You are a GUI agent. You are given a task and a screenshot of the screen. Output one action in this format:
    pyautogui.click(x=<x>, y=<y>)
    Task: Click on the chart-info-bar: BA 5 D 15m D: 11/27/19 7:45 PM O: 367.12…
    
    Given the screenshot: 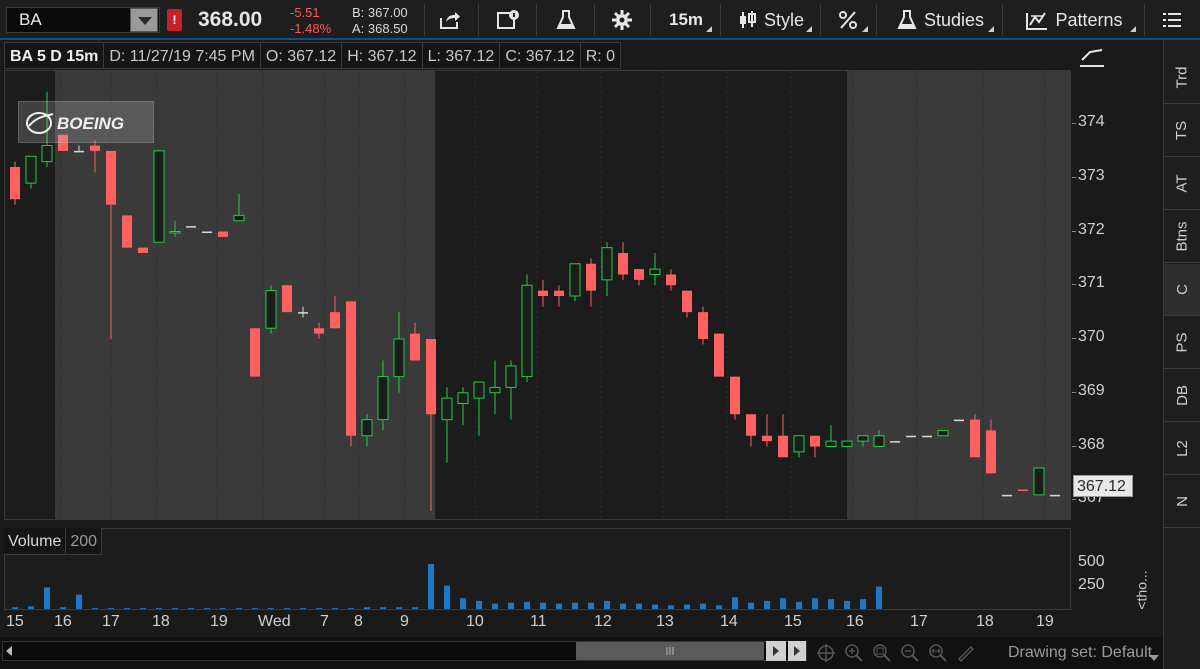 What is the action you would take?
    pyautogui.click(x=313, y=55)
    